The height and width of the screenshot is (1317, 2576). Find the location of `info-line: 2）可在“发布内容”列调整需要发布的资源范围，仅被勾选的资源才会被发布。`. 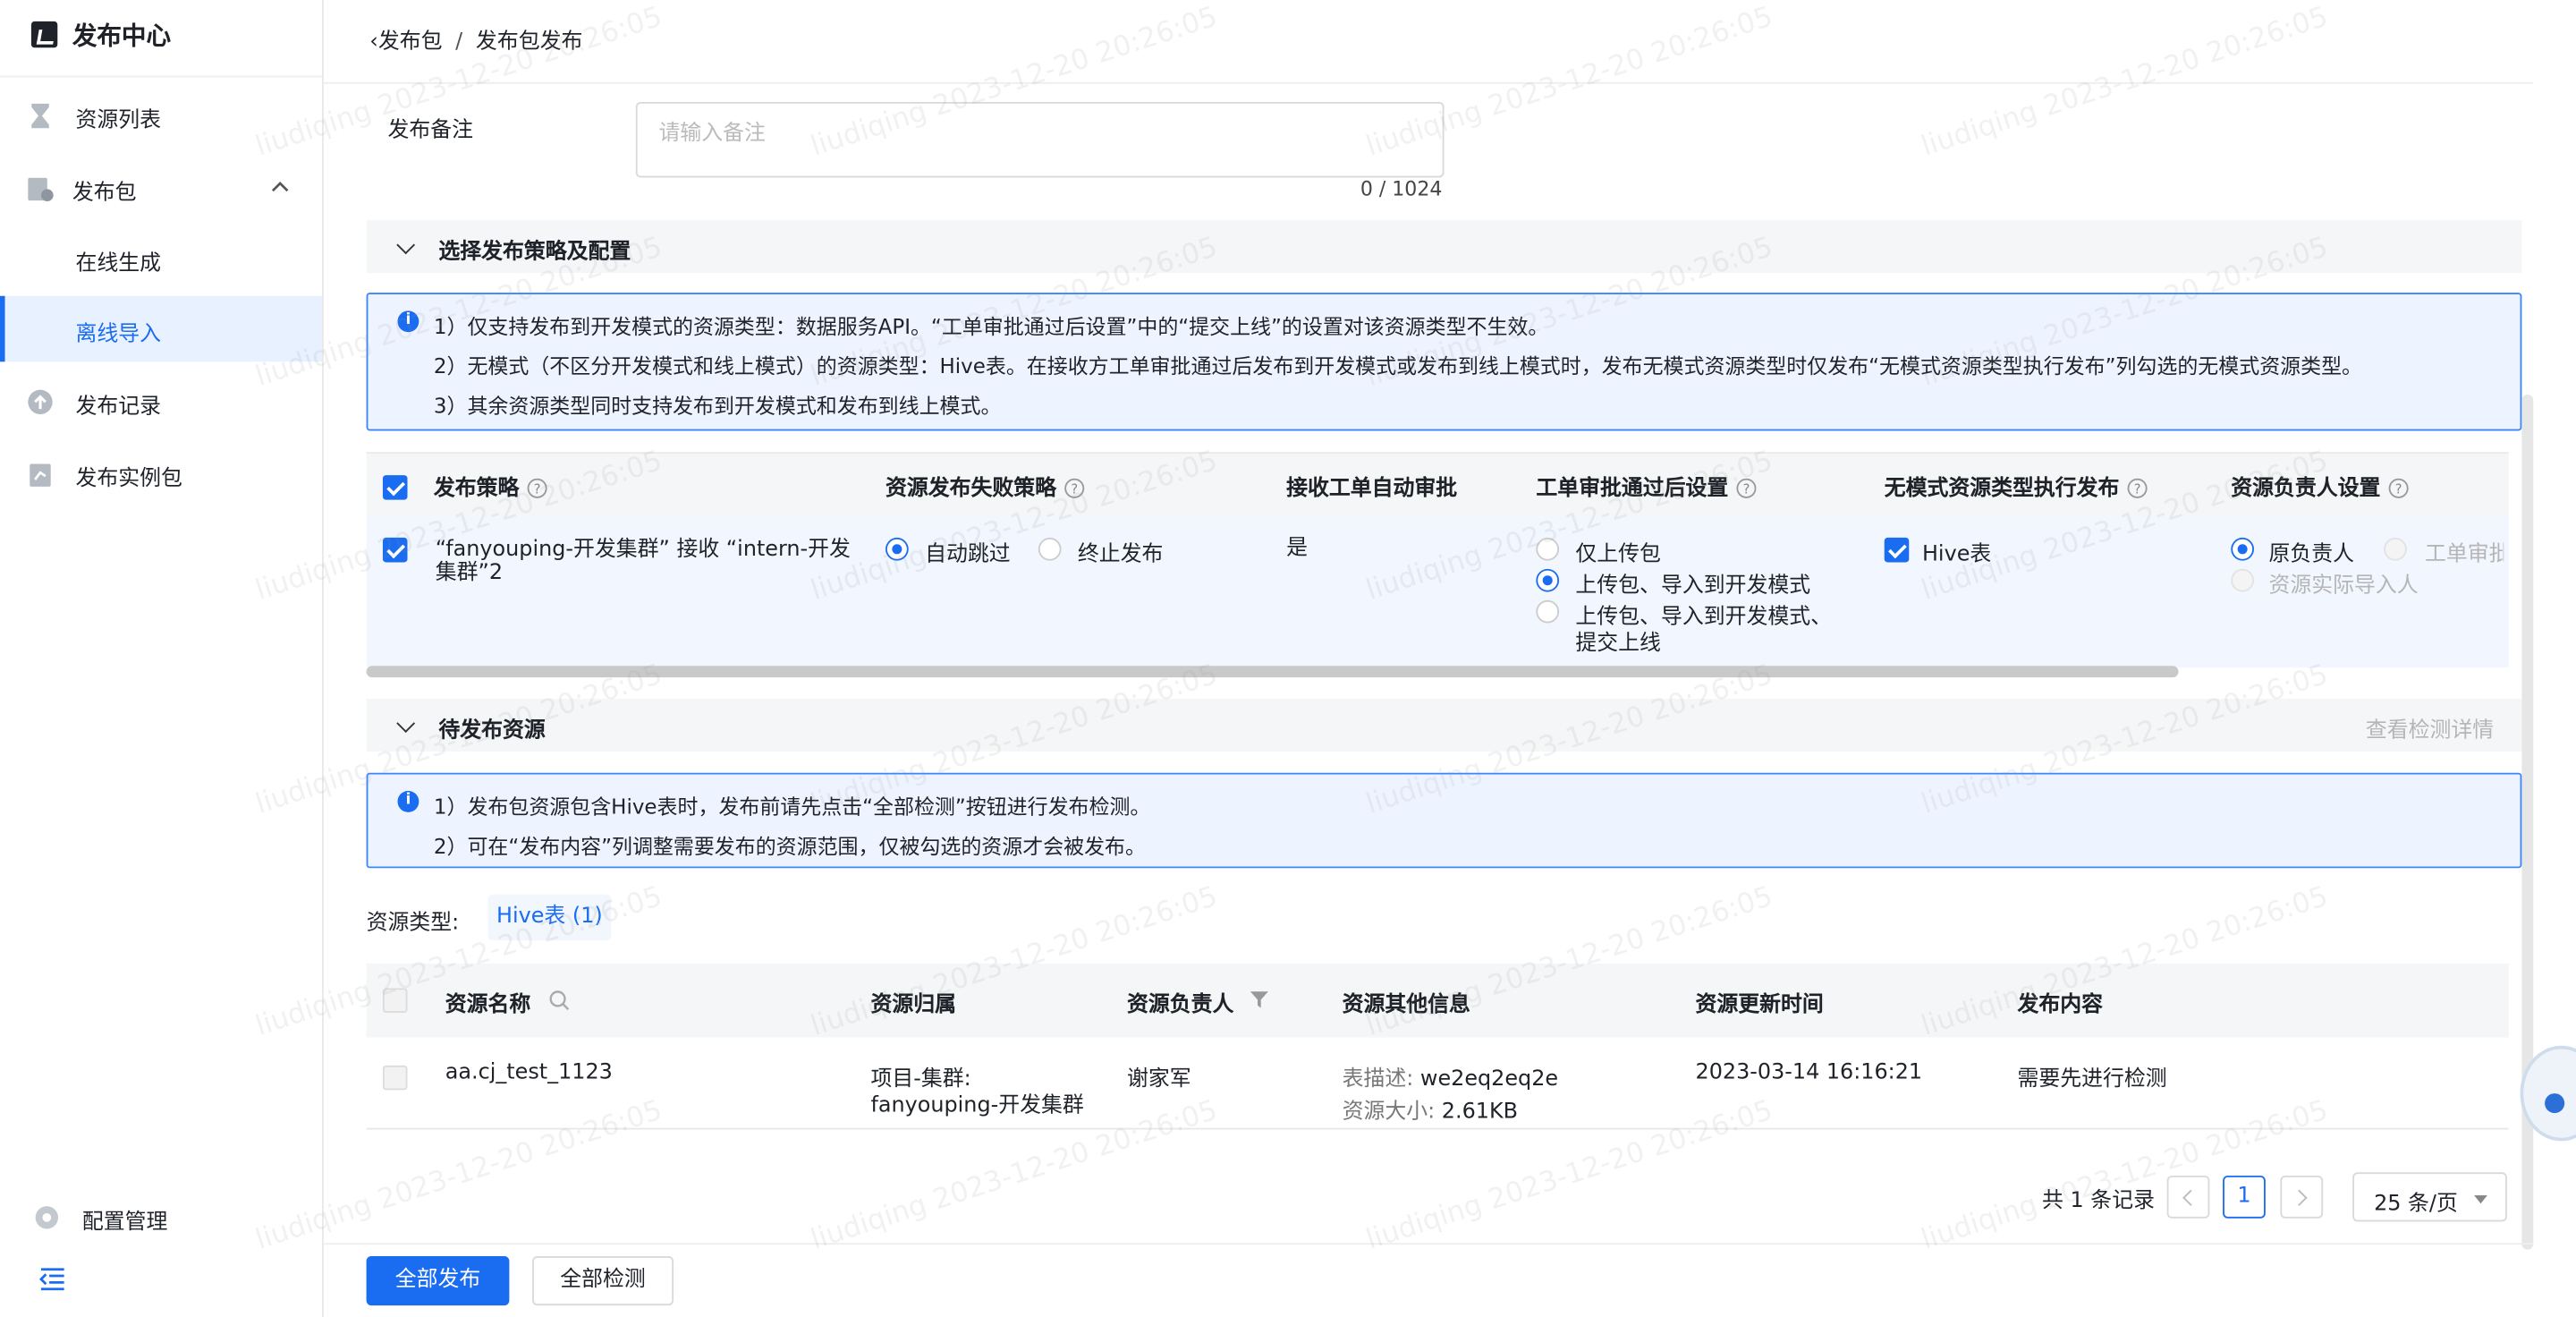

info-line: 2）可在“发布内容”列调整需要发布的资源范围，仅被勾选的资源才会被发布。 is located at coordinates (789, 846).